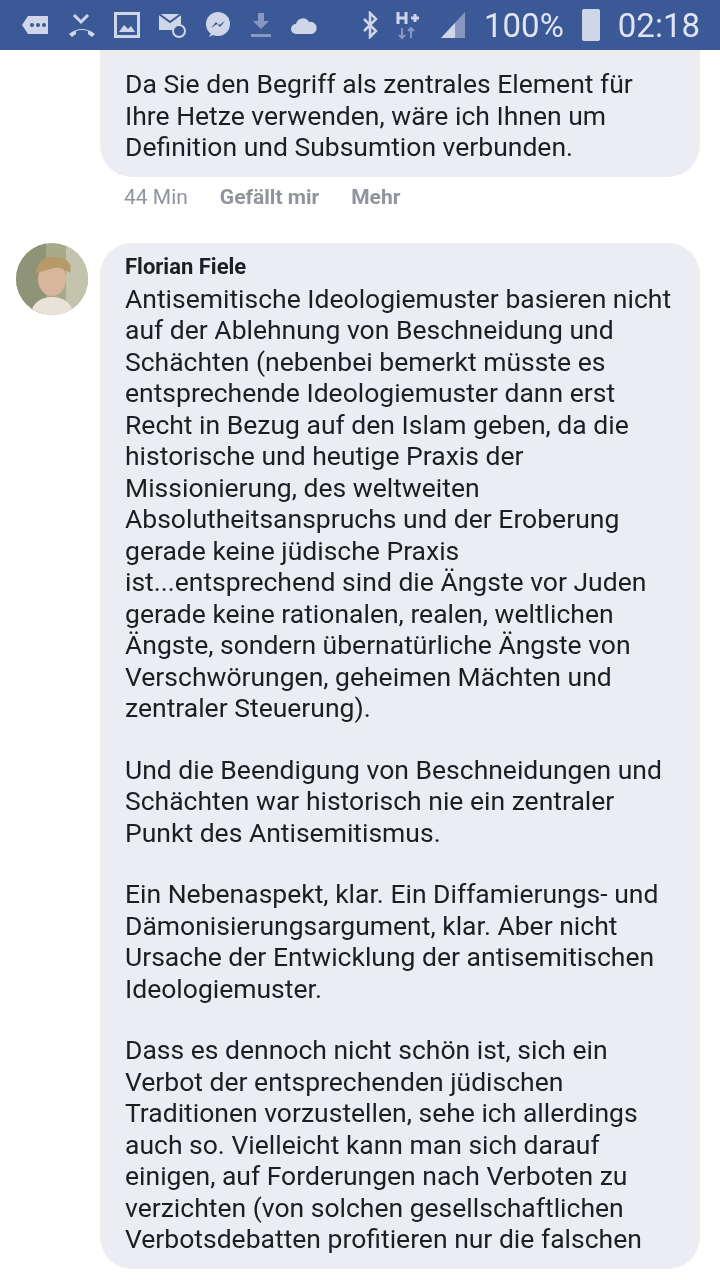 The height and width of the screenshot is (1280, 720). What do you see at coordinates (453, 25) in the screenshot?
I see `signal-icon` at bounding box center [453, 25].